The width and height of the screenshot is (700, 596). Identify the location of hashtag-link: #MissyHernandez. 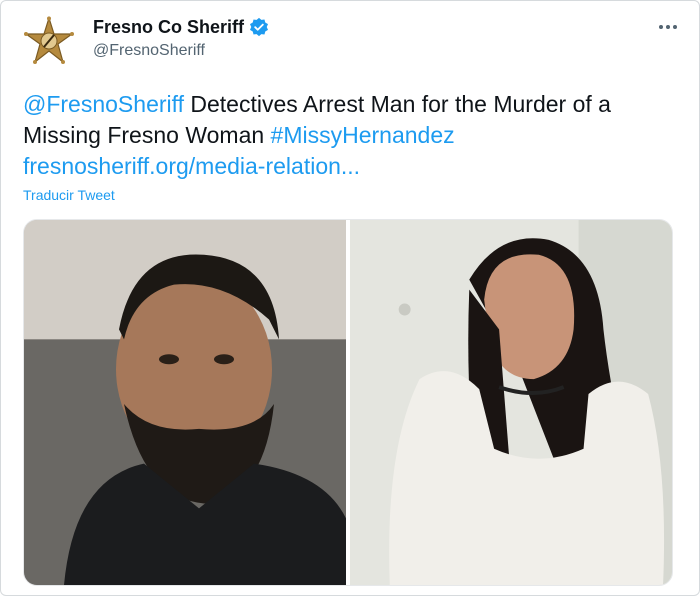
(363, 135).